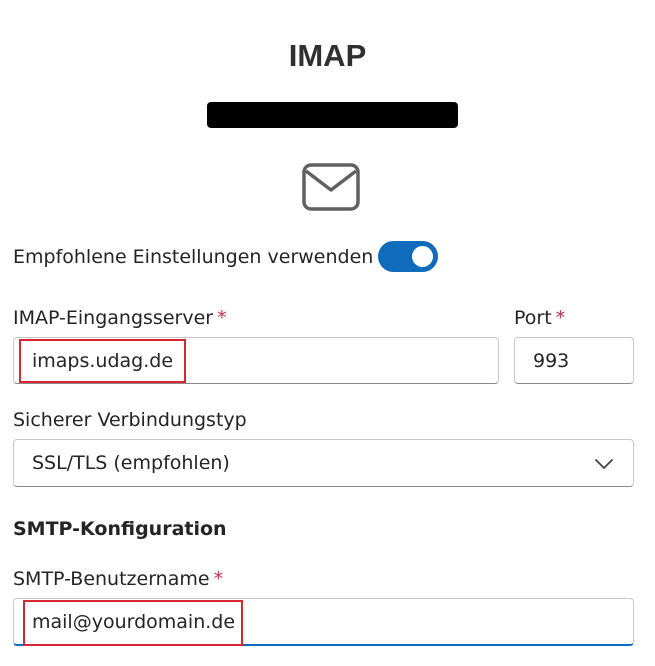 The width and height of the screenshot is (655, 666). What do you see at coordinates (551, 360) in the screenshot?
I see `port-value: 993` at bounding box center [551, 360].